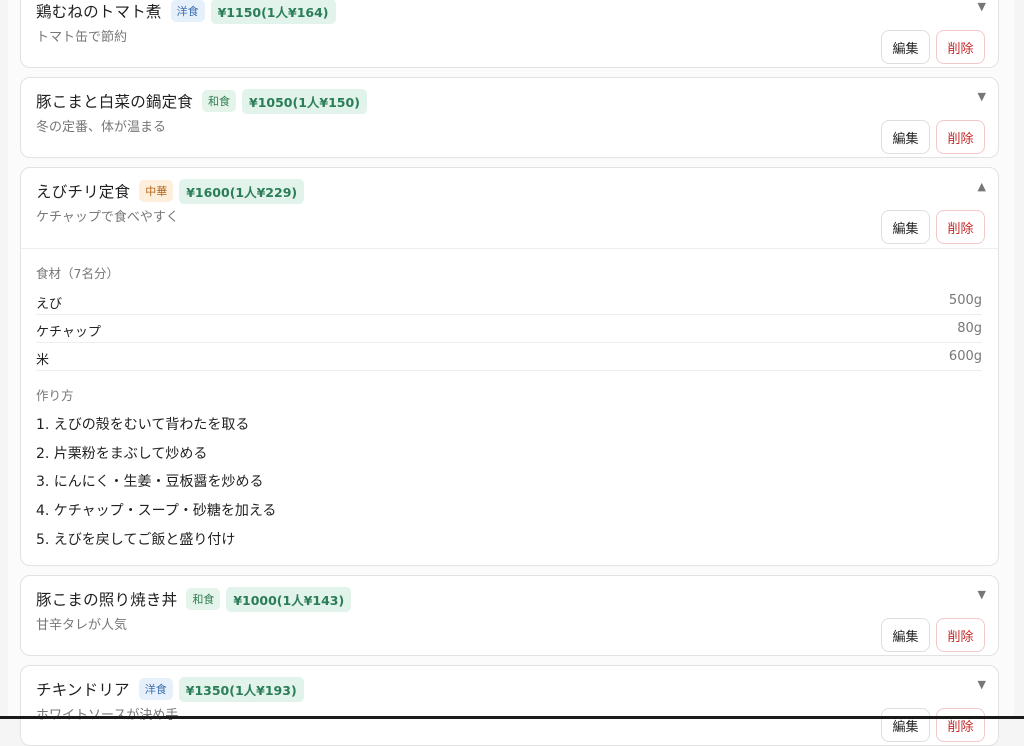 The height and width of the screenshot is (746, 1024). What do you see at coordinates (55, 395) in the screenshot?
I see `steps-heading: 作り方` at bounding box center [55, 395].